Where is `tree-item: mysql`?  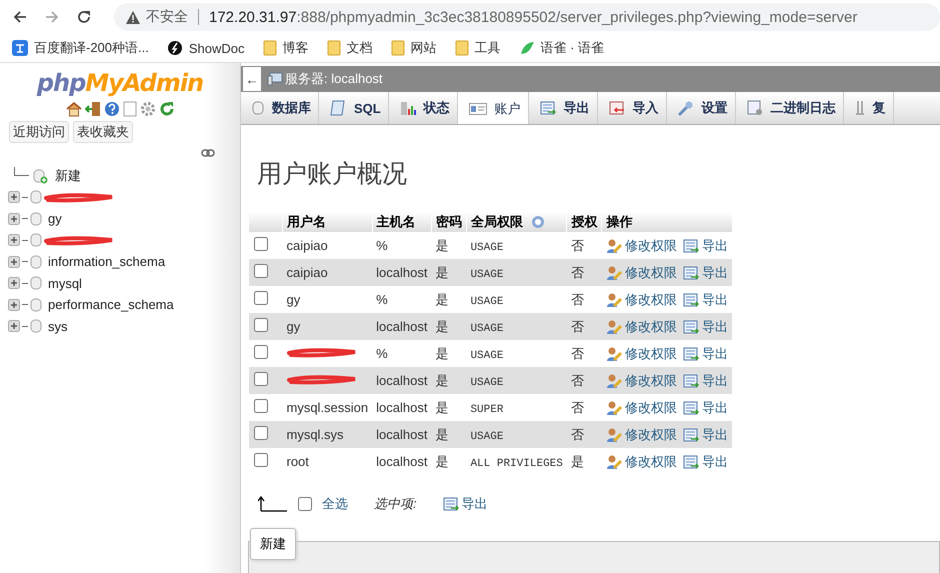
tree-item: mysql is located at coordinates (65, 283).